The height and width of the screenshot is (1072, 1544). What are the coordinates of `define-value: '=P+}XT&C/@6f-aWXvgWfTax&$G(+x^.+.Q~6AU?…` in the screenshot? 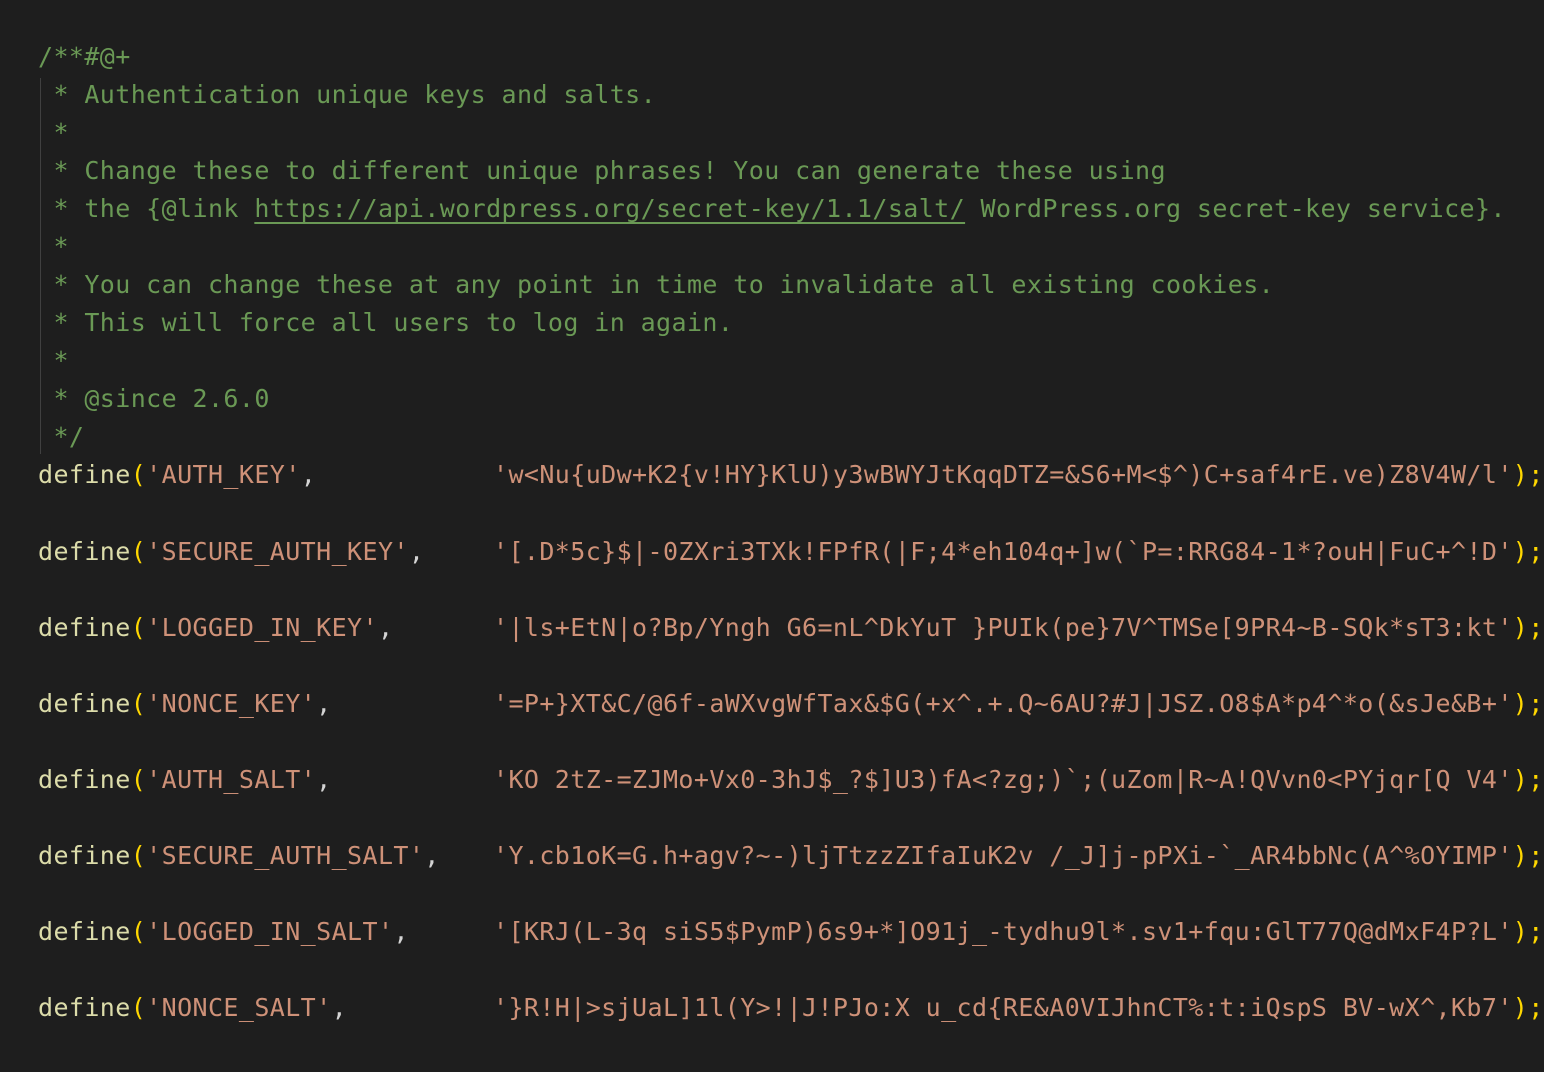 It's located at (1003, 703).